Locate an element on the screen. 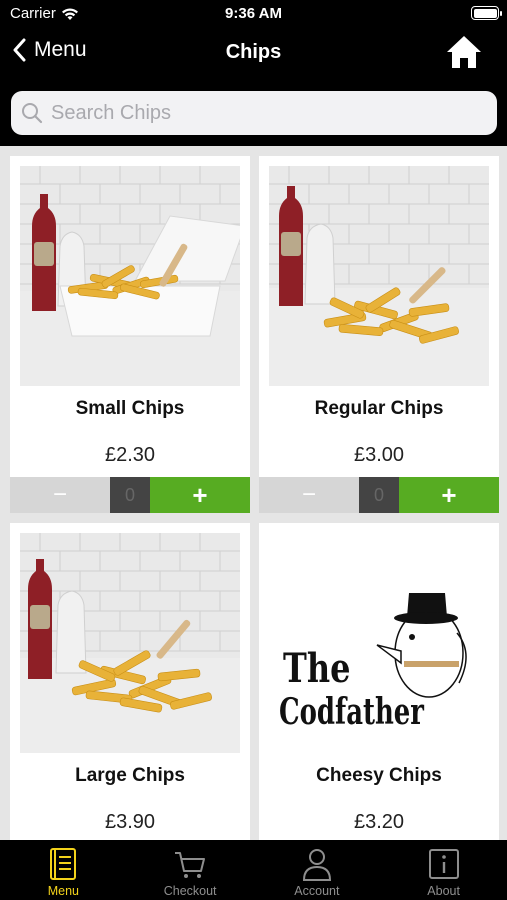 The width and height of the screenshot is (507, 900). search-box is located at coordinates (254, 113).